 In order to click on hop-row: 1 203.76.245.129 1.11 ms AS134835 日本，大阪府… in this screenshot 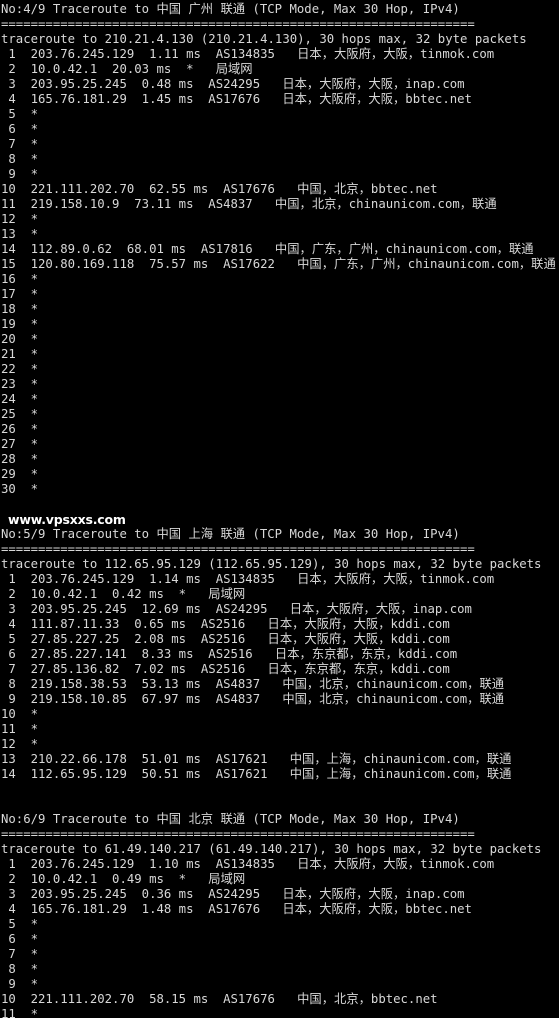, I will do `click(248, 54)`.